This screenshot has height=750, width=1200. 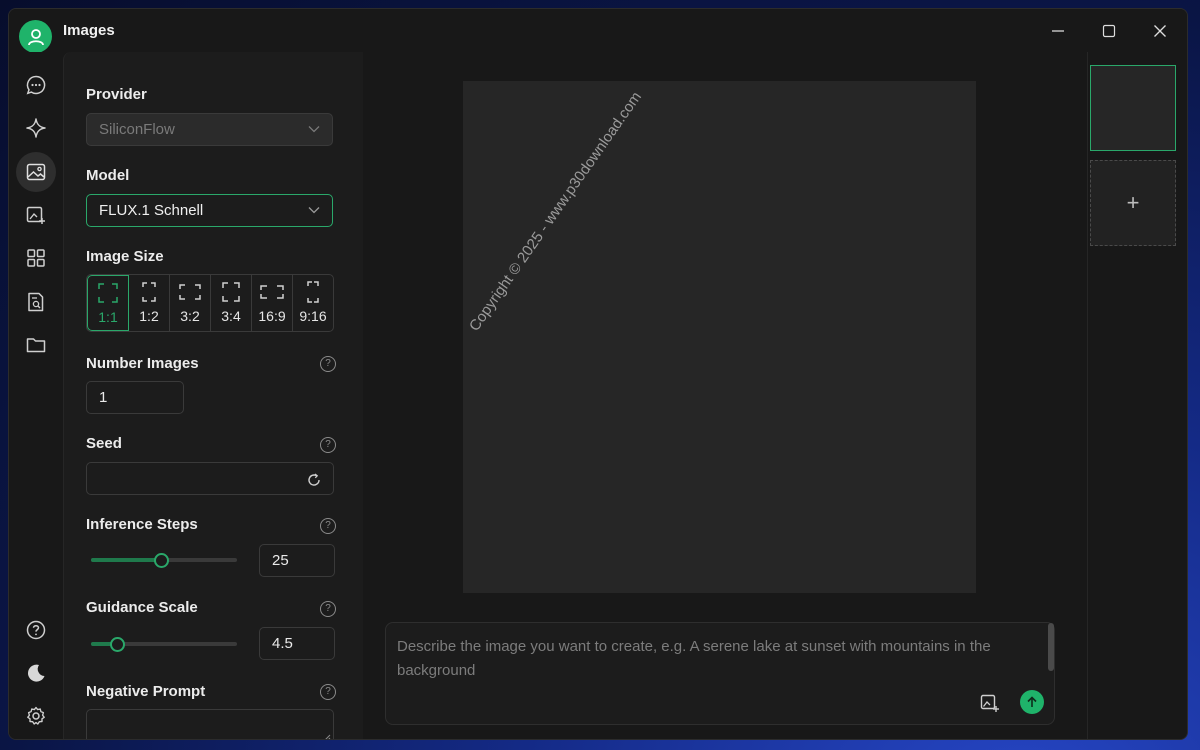 I want to click on title-bar: Images, so click(x=598, y=31).